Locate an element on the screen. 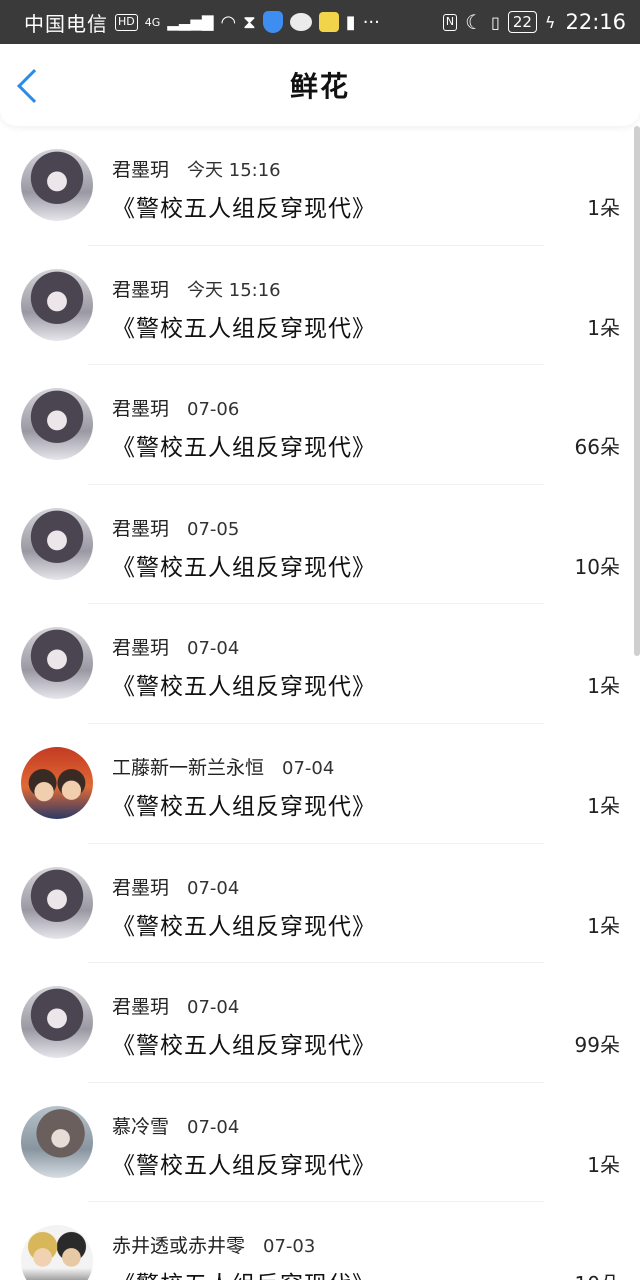 The width and height of the screenshot is (640, 1280). vibrate-icon: ▯ is located at coordinates (495, 22).